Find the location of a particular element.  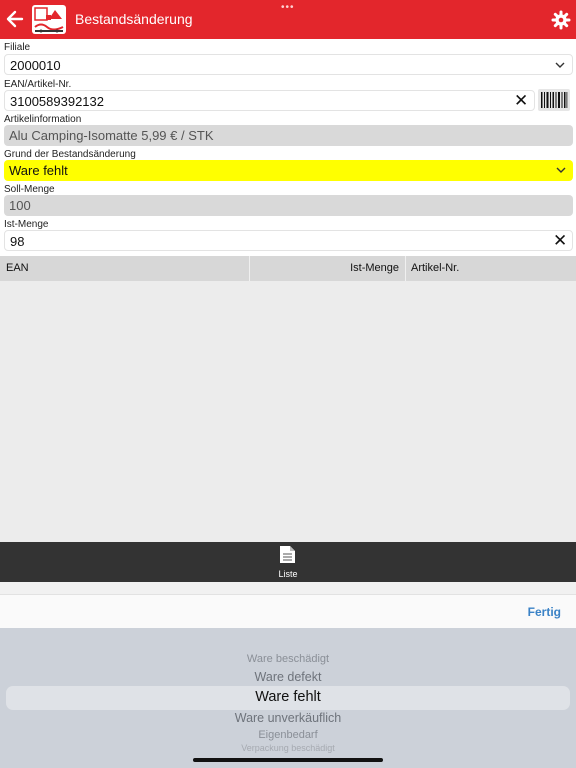

app-logo is located at coordinates (49, 19).